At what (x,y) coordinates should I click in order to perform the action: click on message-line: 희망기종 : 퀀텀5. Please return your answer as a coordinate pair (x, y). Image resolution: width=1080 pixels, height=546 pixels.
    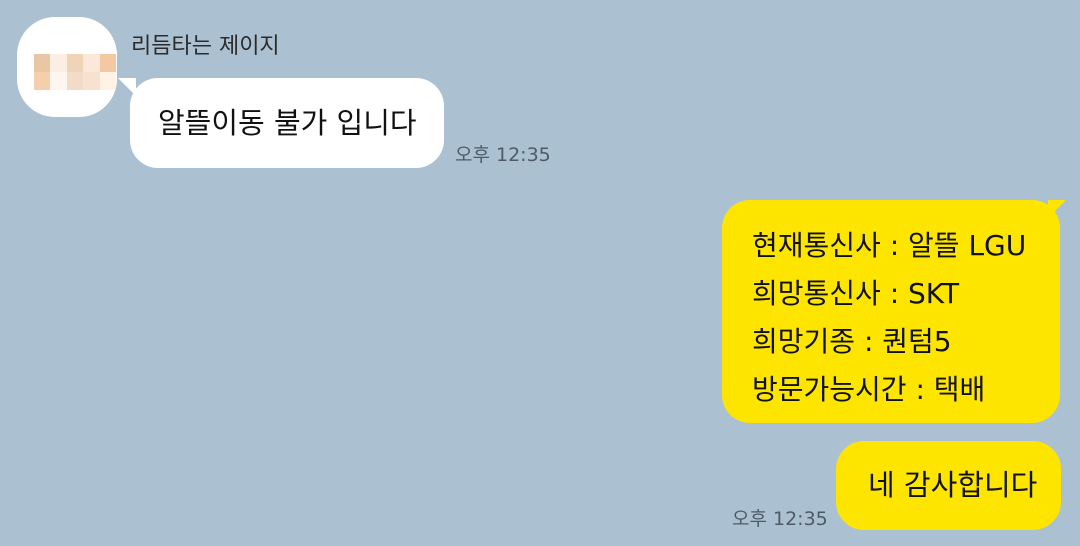
    Looking at the image, I should click on (852, 341).